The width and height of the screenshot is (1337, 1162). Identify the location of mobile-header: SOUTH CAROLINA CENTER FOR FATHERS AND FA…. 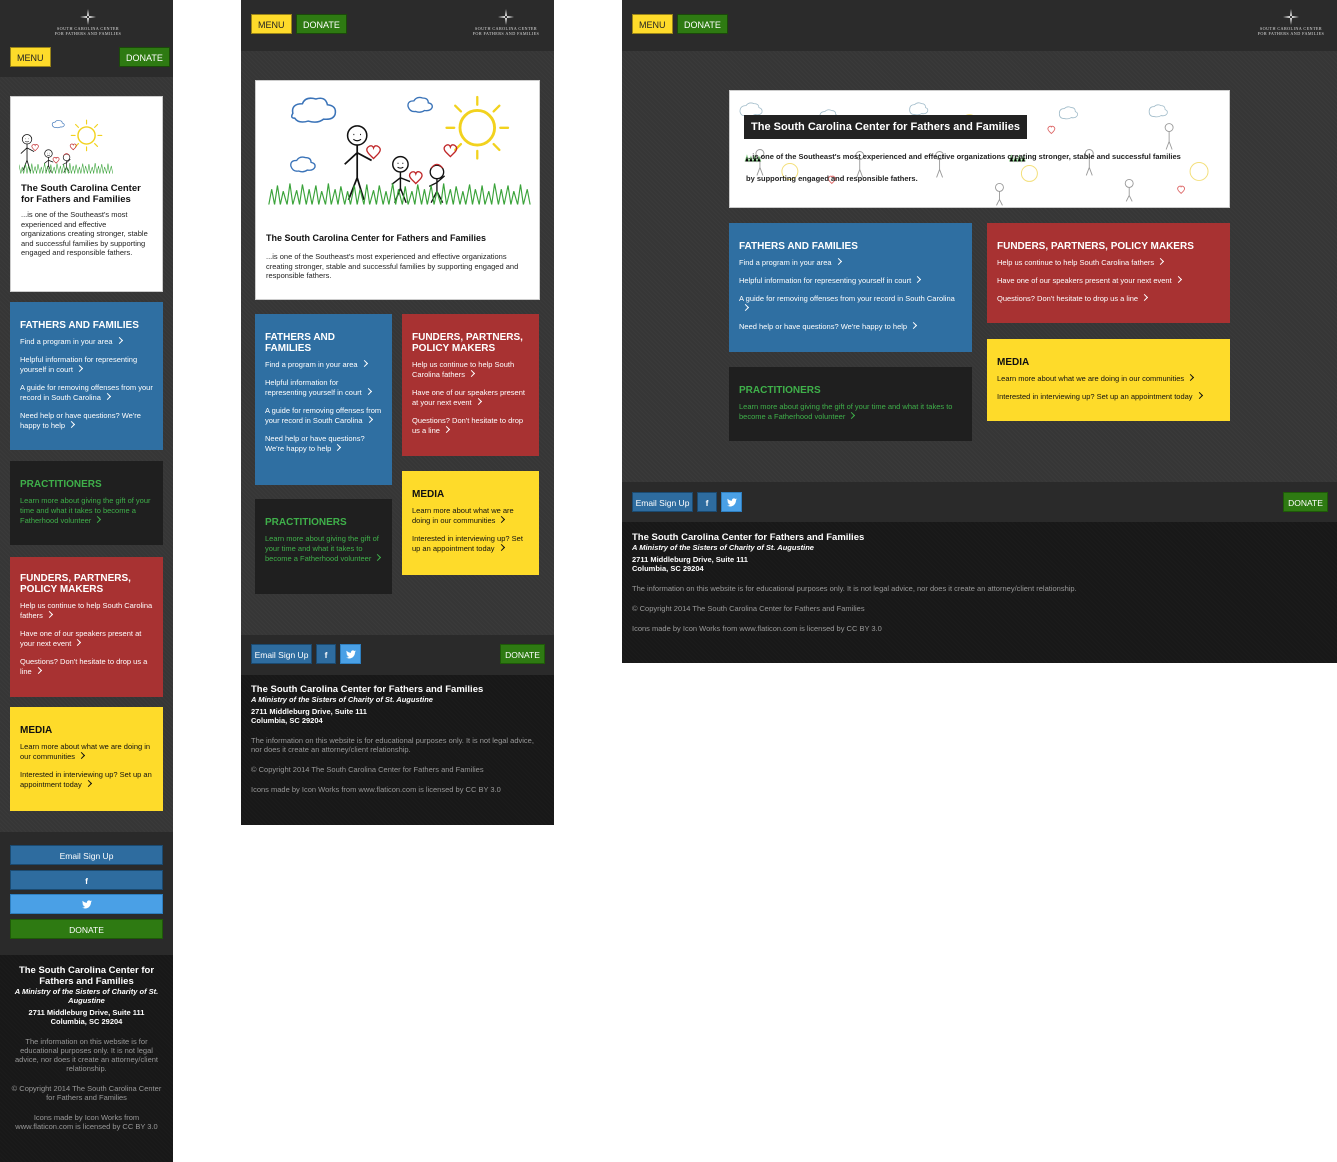
(86, 38).